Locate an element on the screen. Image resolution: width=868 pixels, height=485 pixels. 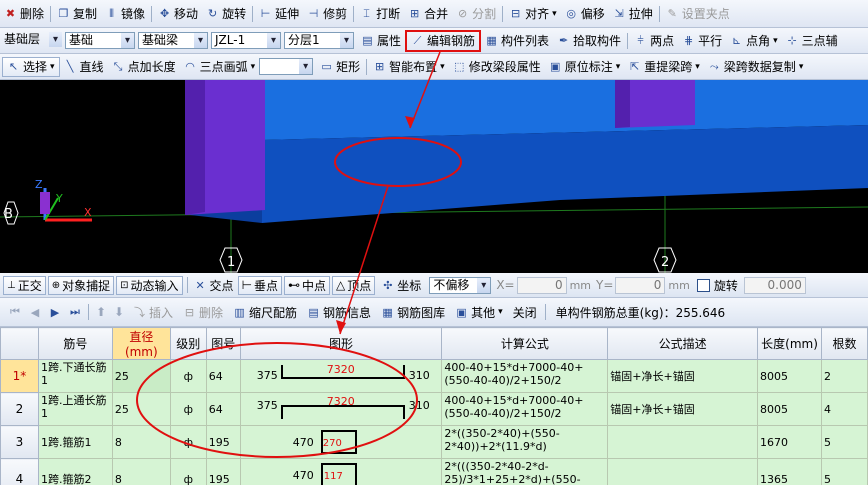
ortho-toggle: ⊥ 正交 is located at coordinates (24, 285).